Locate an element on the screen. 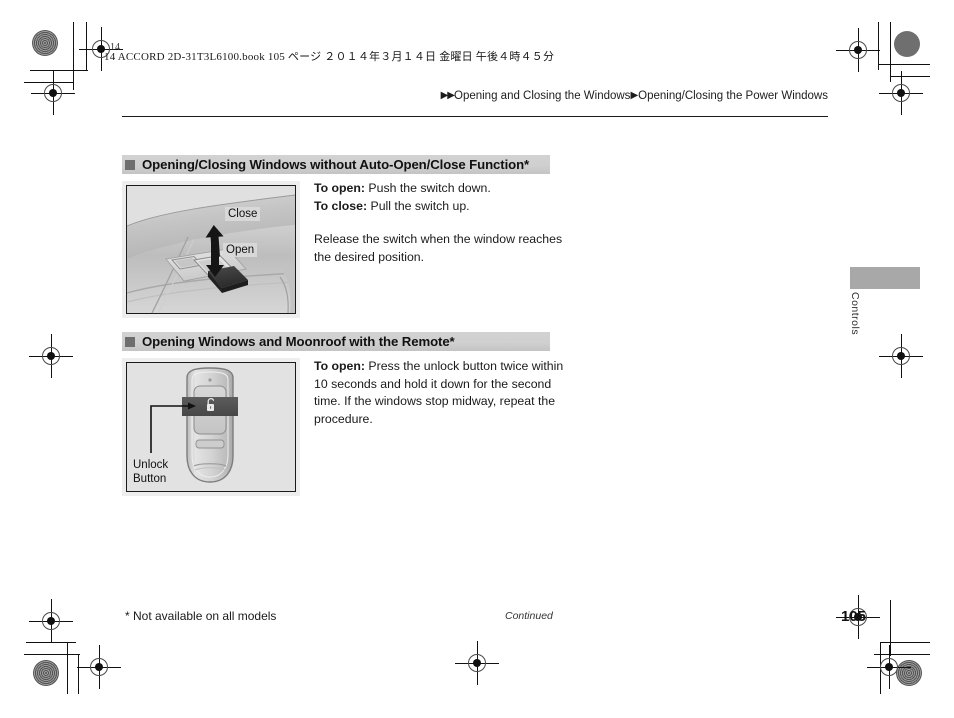  figure-label-close: Close is located at coordinates (243, 214).